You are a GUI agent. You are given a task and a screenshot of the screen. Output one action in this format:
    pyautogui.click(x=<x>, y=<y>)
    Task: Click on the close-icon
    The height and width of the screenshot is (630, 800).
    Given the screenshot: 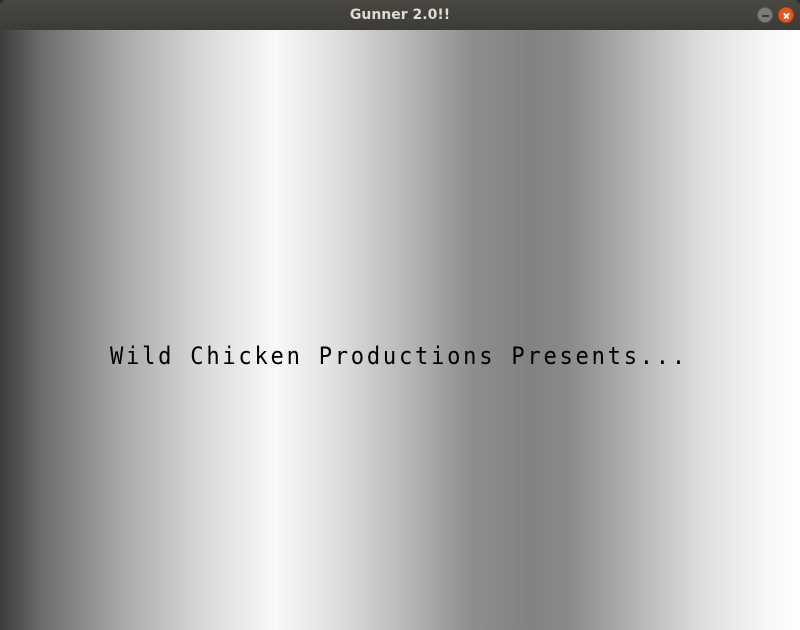 What is the action you would take?
    pyautogui.click(x=786, y=15)
    